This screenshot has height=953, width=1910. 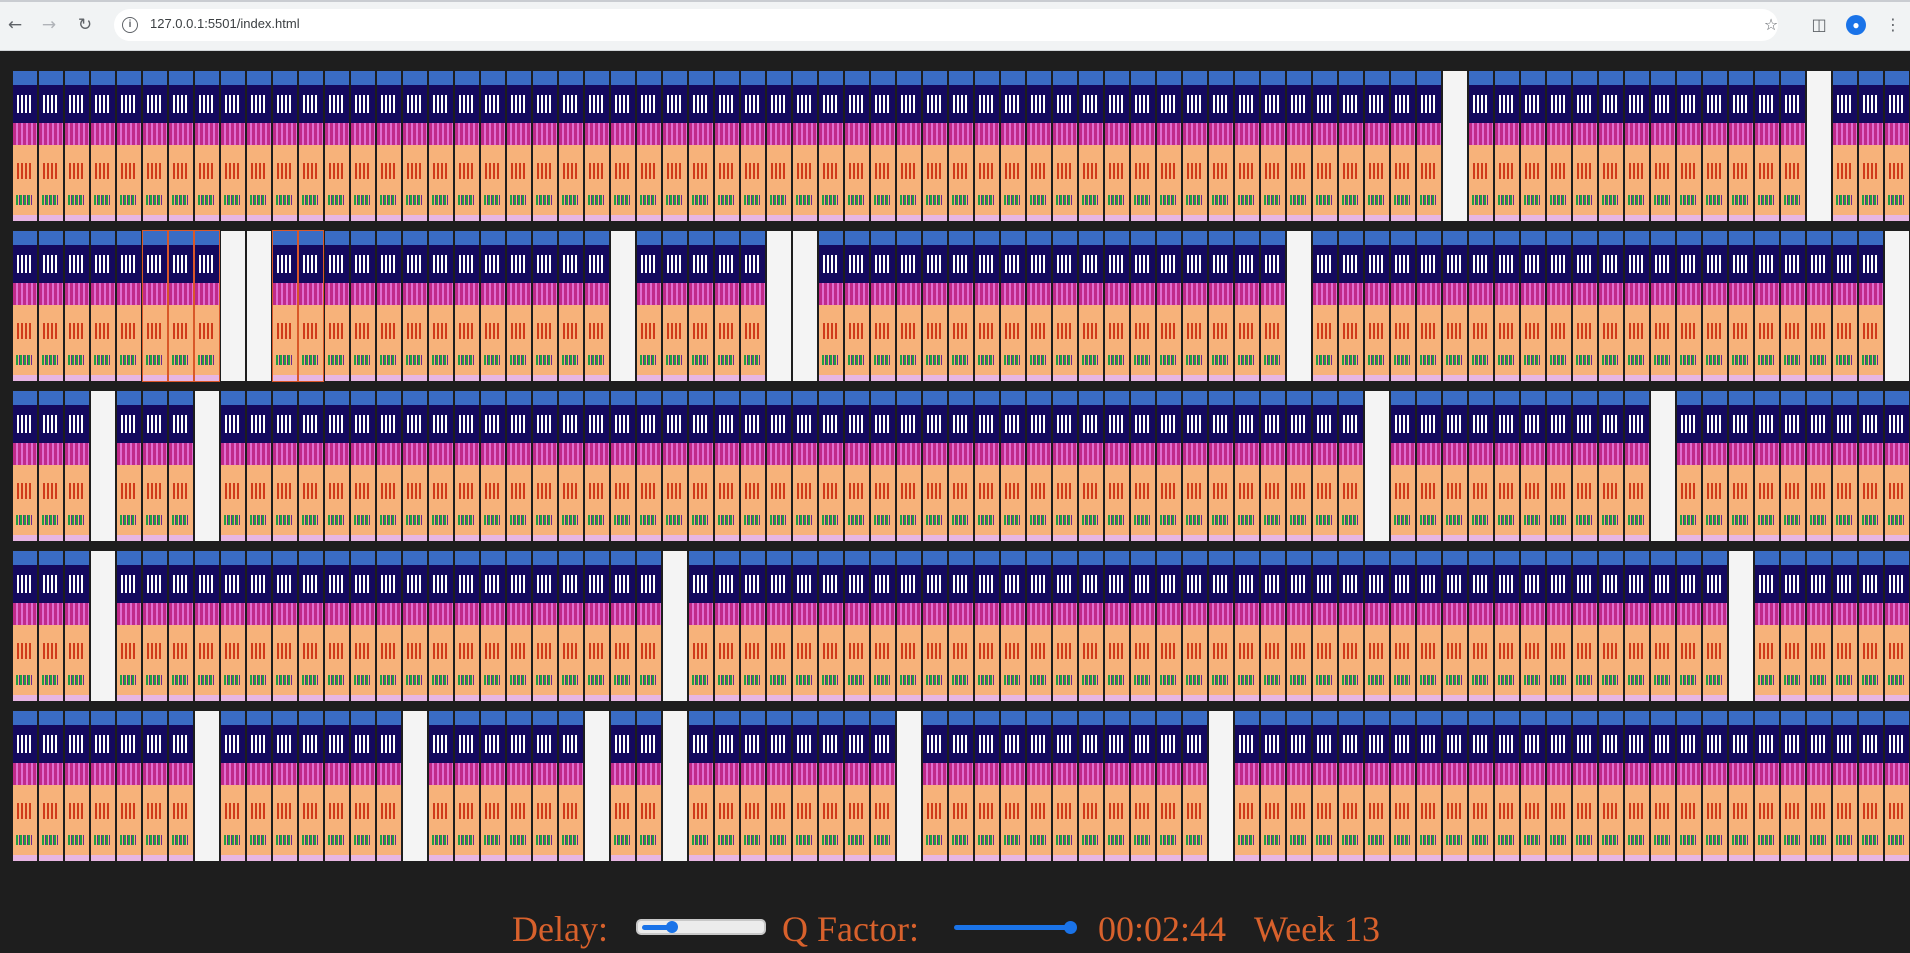 I want to click on profile-icon: ●, so click(x=1856, y=25).